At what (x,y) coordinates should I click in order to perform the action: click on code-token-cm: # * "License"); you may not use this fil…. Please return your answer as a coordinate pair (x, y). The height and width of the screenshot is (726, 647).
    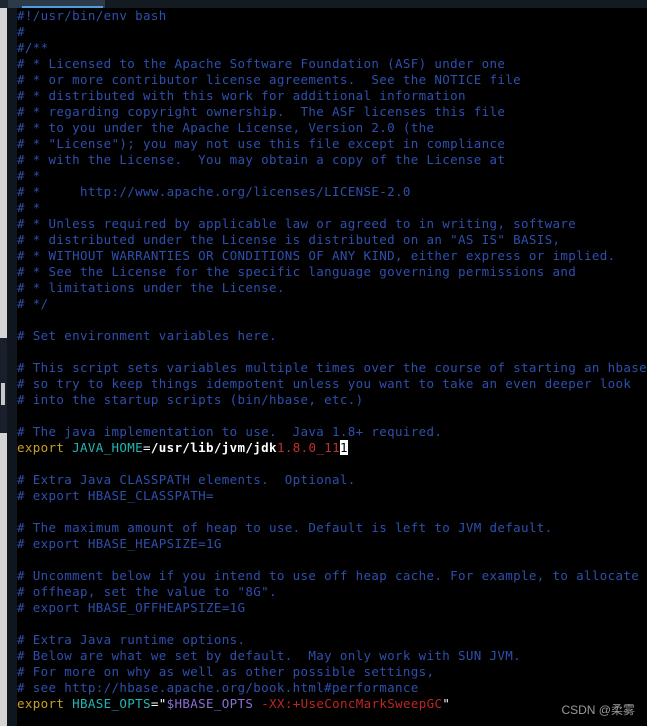
    Looking at the image, I should click on (261, 143).